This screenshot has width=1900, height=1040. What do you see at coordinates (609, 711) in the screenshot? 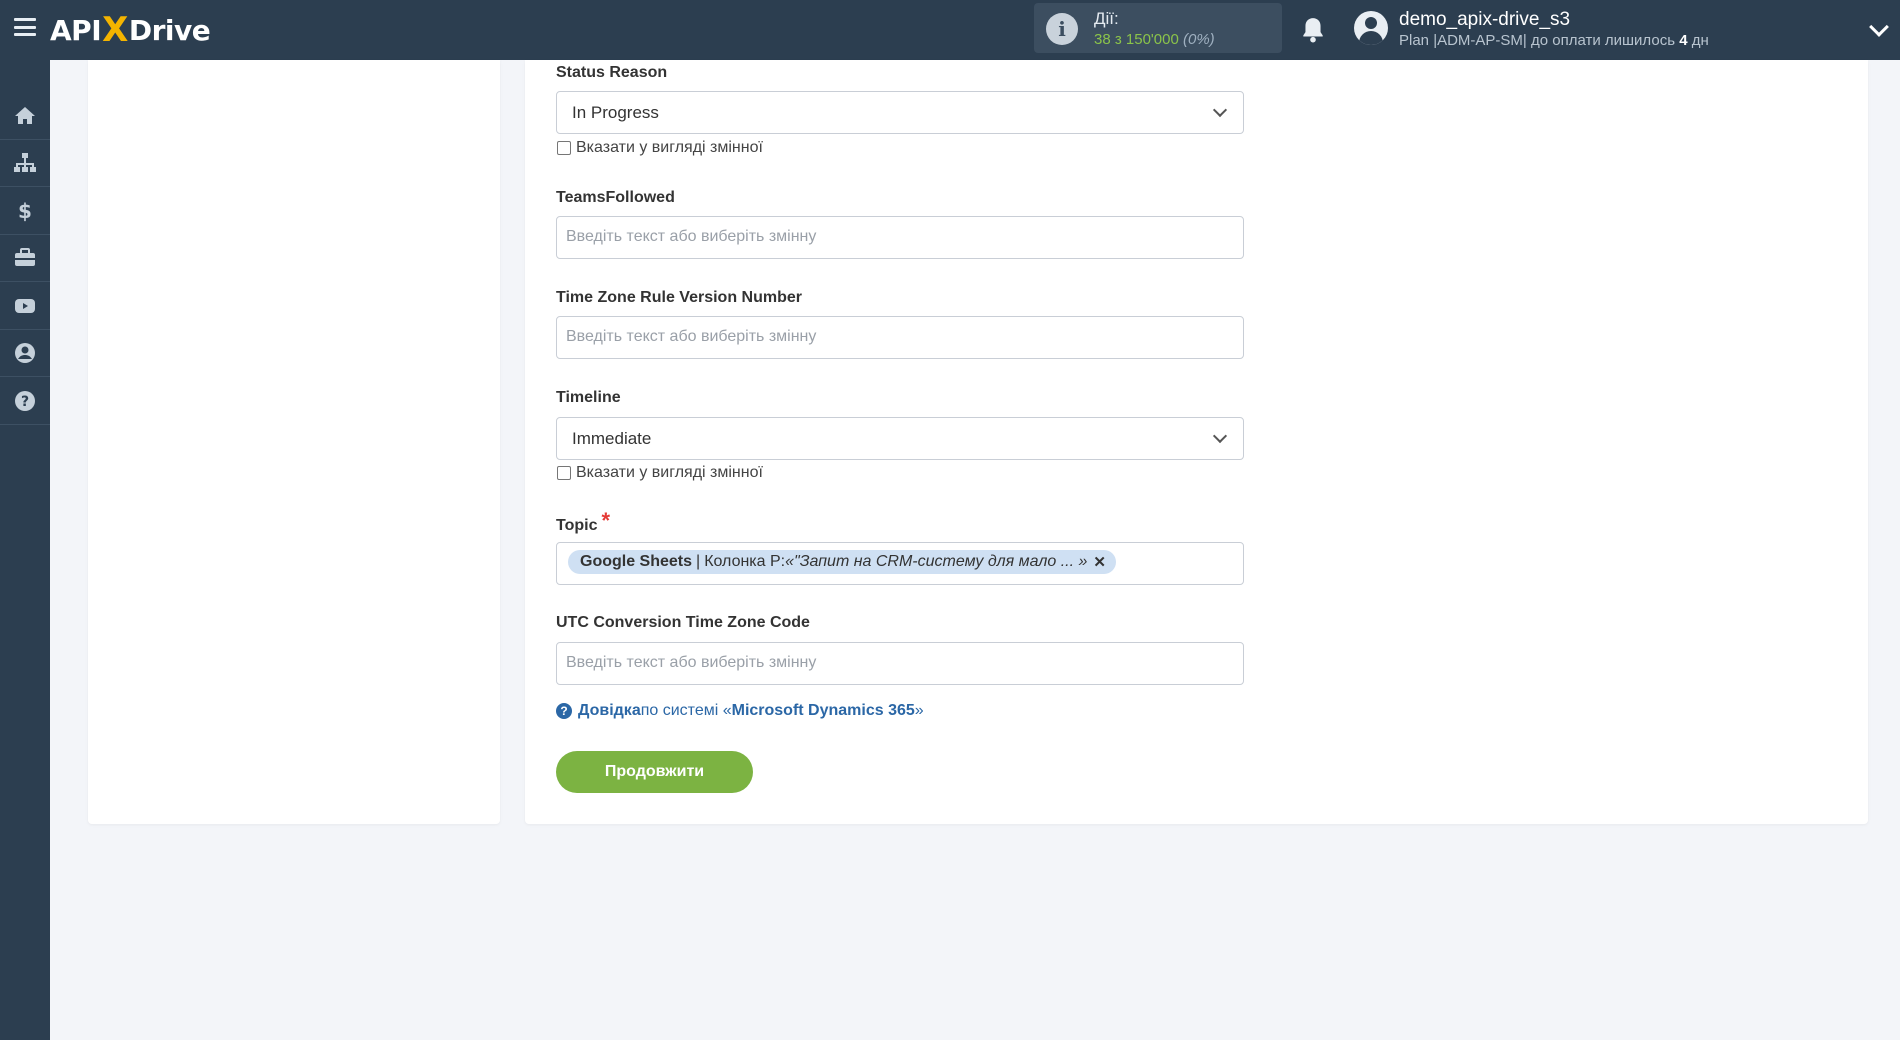
I see `help-link: Довідка` at bounding box center [609, 711].